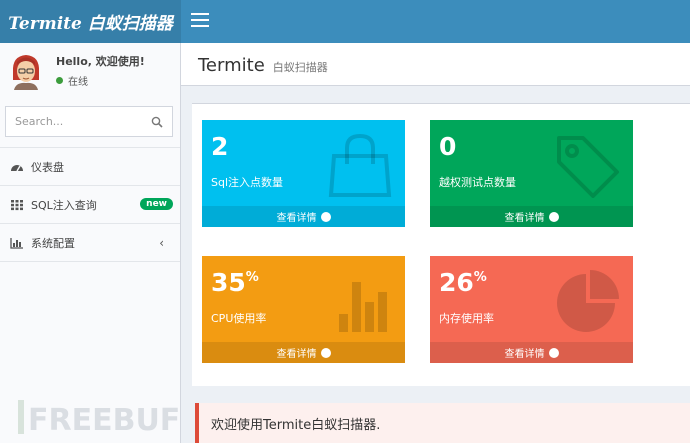  Describe the element at coordinates (303, 173) in the screenshot. I see `sql-injection-box: 2 Sql注入点数量 查看详情` at that location.